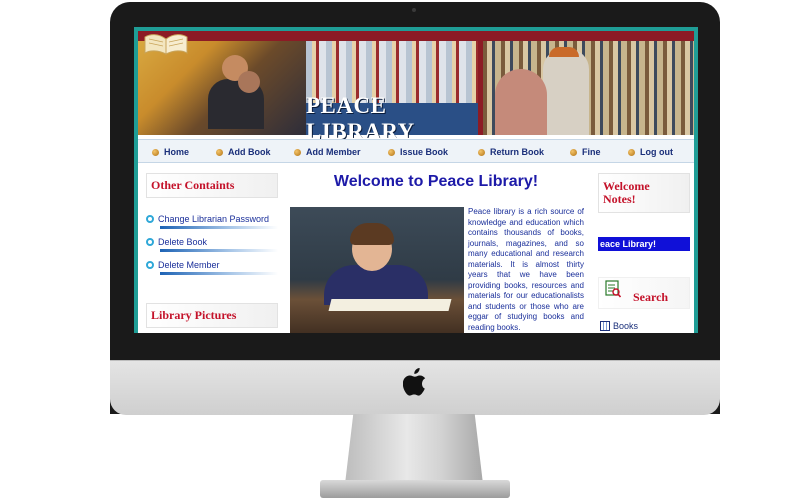 The height and width of the screenshot is (500, 800). I want to click on nav-add-book: Add Book, so click(243, 152).